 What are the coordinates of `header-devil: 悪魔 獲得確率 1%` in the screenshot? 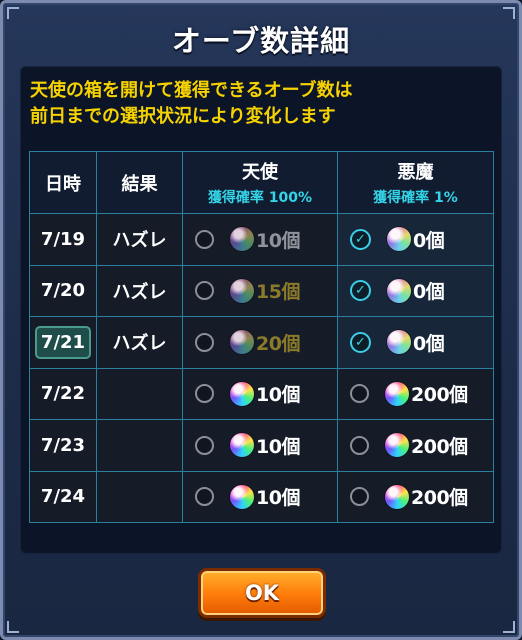 It's located at (415, 182).